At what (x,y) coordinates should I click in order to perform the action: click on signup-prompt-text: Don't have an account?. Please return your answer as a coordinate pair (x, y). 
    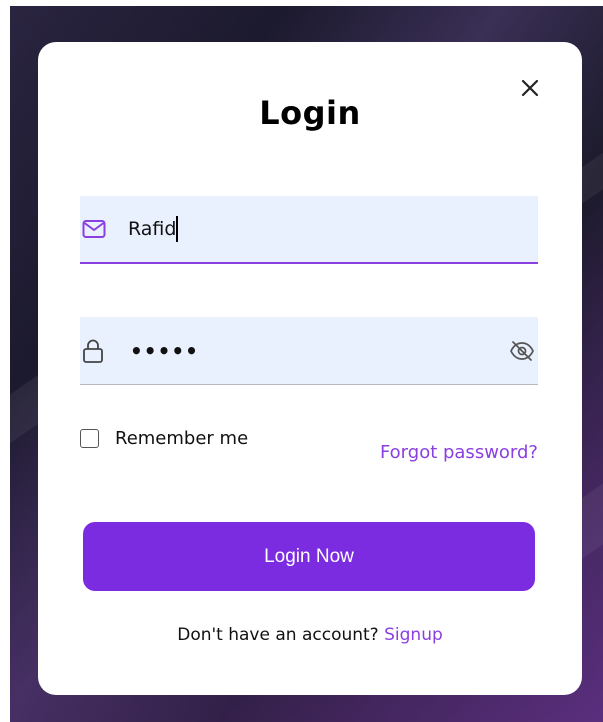
    Looking at the image, I should click on (278, 635).